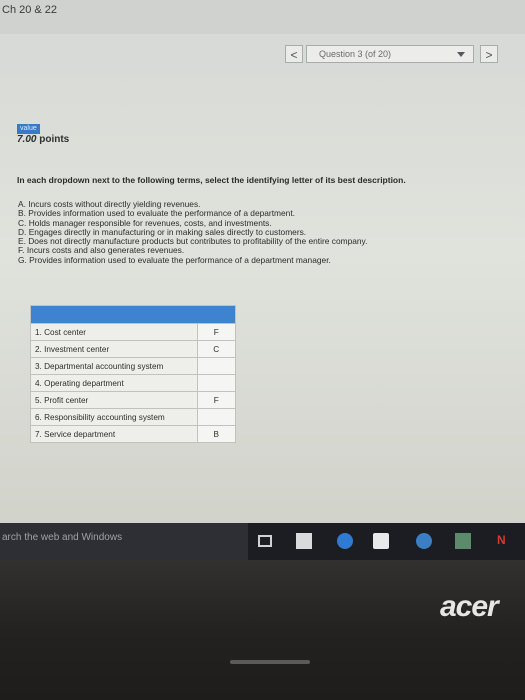 This screenshot has width=525, height=700. I want to click on table-row: 3. Departmental accounting system, so click(133, 366).